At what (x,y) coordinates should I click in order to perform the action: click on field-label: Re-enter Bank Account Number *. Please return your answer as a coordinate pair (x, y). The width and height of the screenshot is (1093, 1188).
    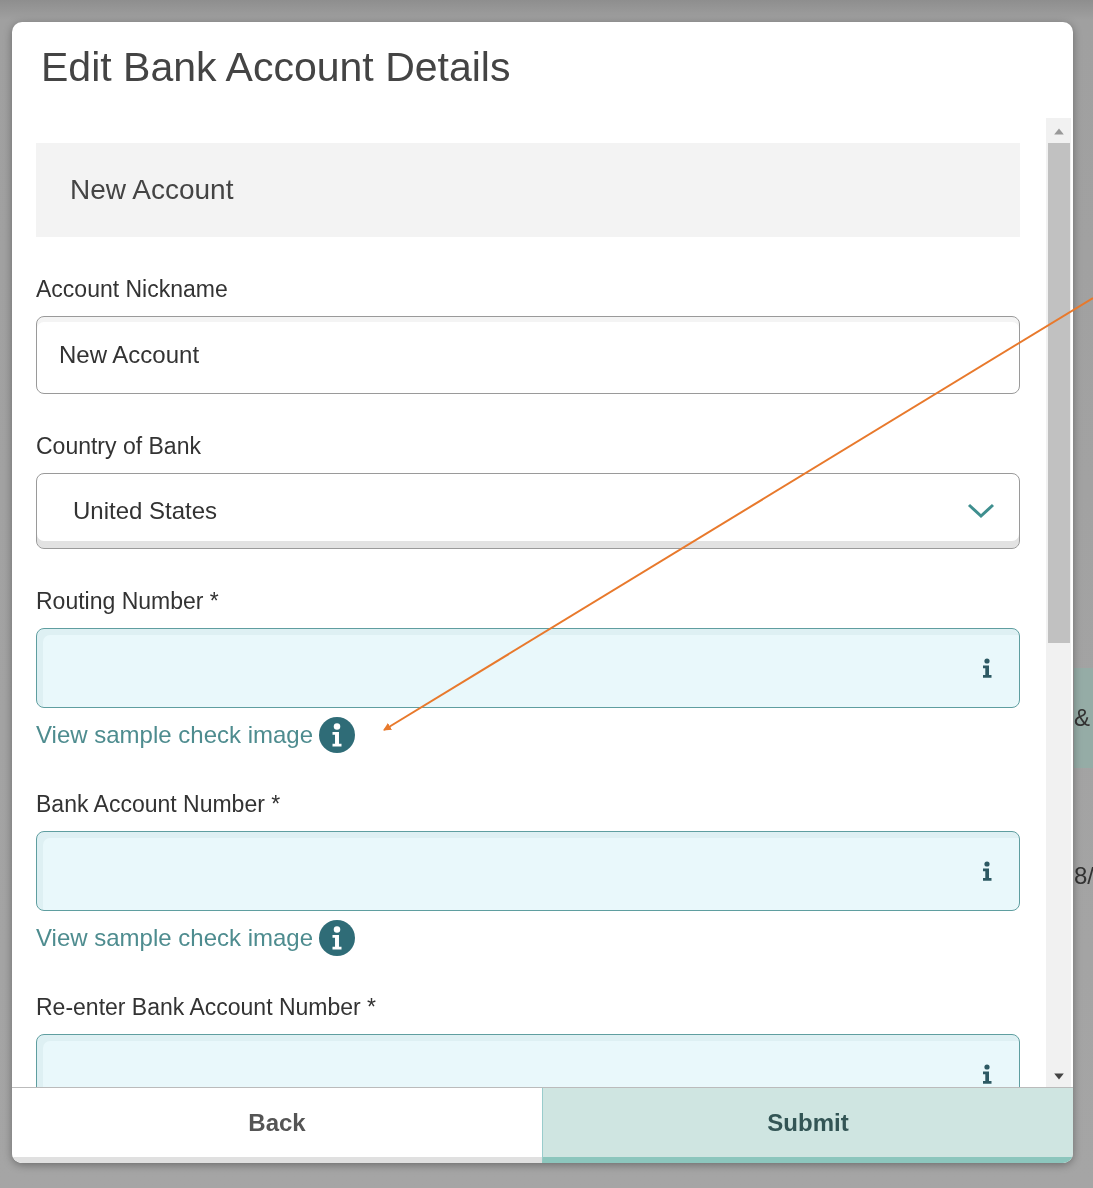
    Looking at the image, I should click on (207, 1007).